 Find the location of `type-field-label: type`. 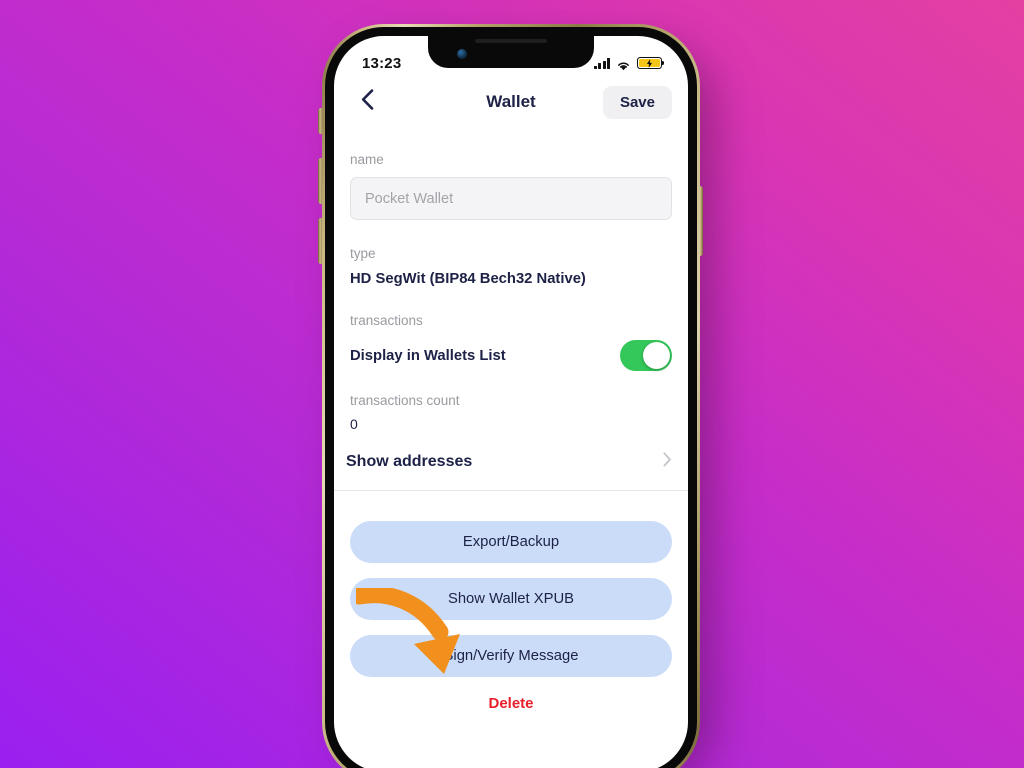

type-field-label: type is located at coordinates (363, 253).